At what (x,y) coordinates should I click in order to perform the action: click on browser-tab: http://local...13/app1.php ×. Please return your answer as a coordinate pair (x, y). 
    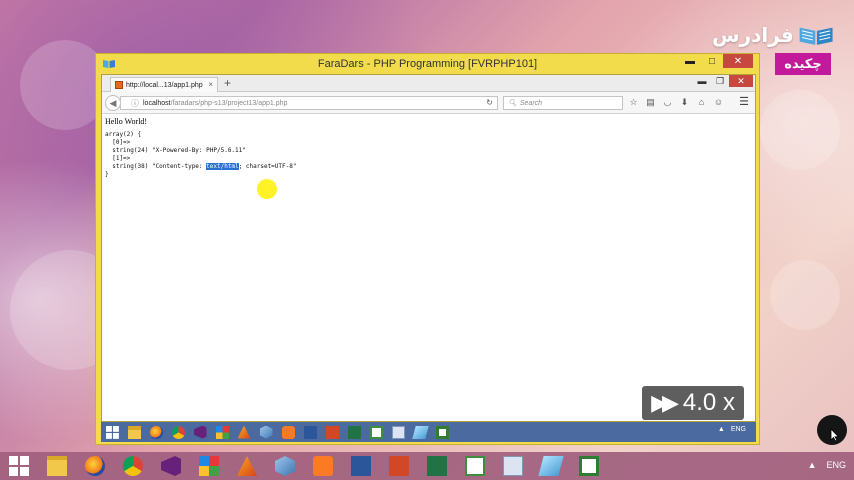
    Looking at the image, I should click on (164, 84).